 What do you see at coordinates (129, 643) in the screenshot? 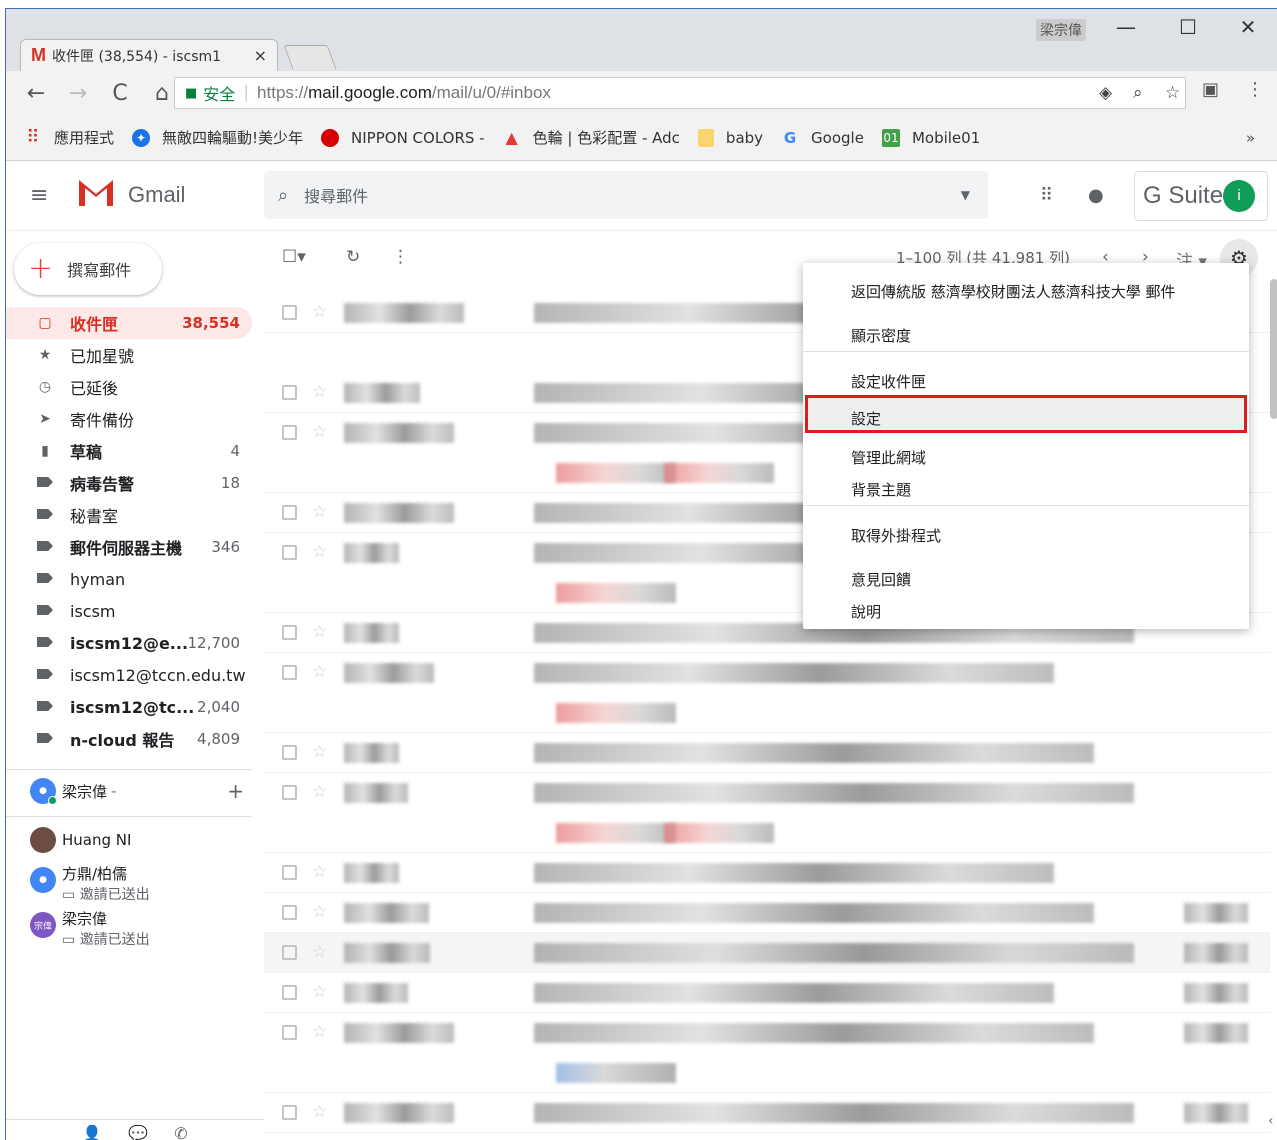
I see `sidebar-item-label: iscsm12@e... 12,700` at bounding box center [129, 643].